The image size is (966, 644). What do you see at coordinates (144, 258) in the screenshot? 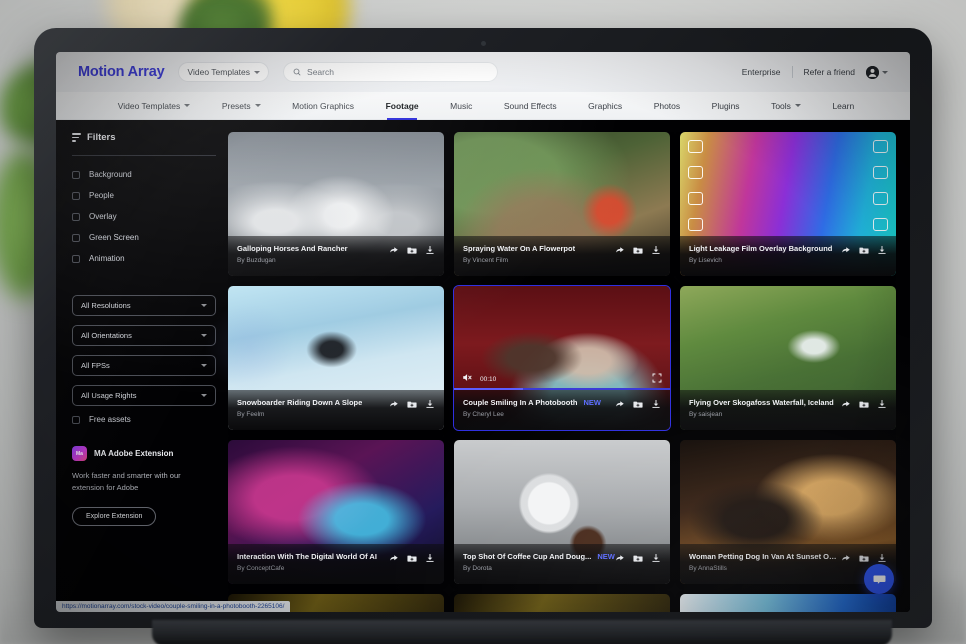
I see `filter-checkbox-animation: Animation` at bounding box center [144, 258].